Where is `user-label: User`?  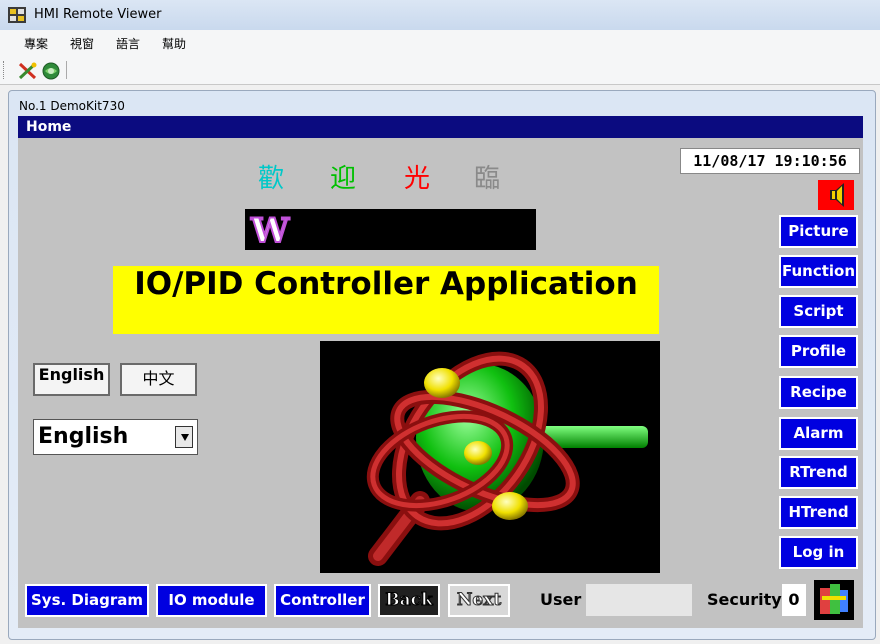 user-label: User is located at coordinates (561, 599).